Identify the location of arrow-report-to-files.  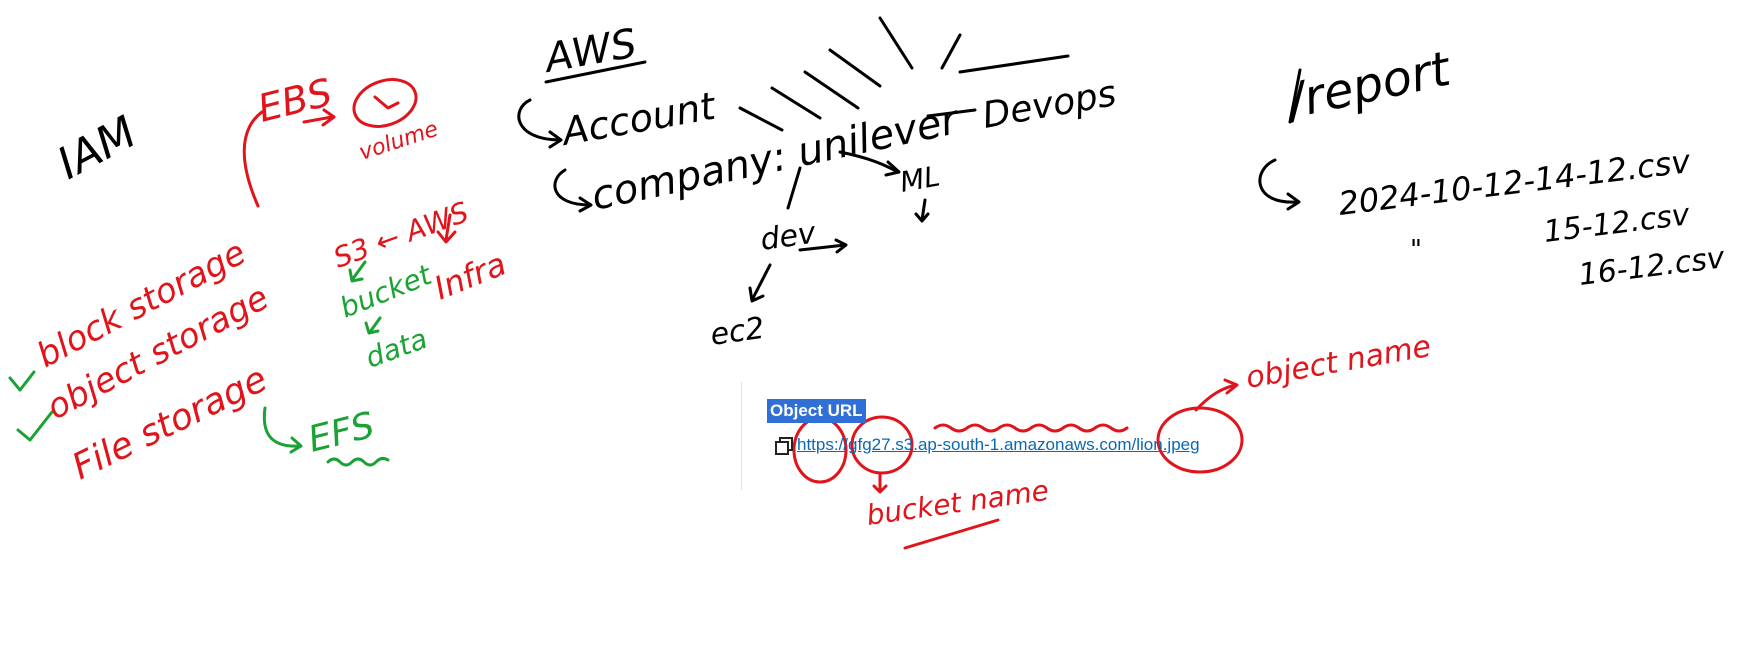
(1279, 184).